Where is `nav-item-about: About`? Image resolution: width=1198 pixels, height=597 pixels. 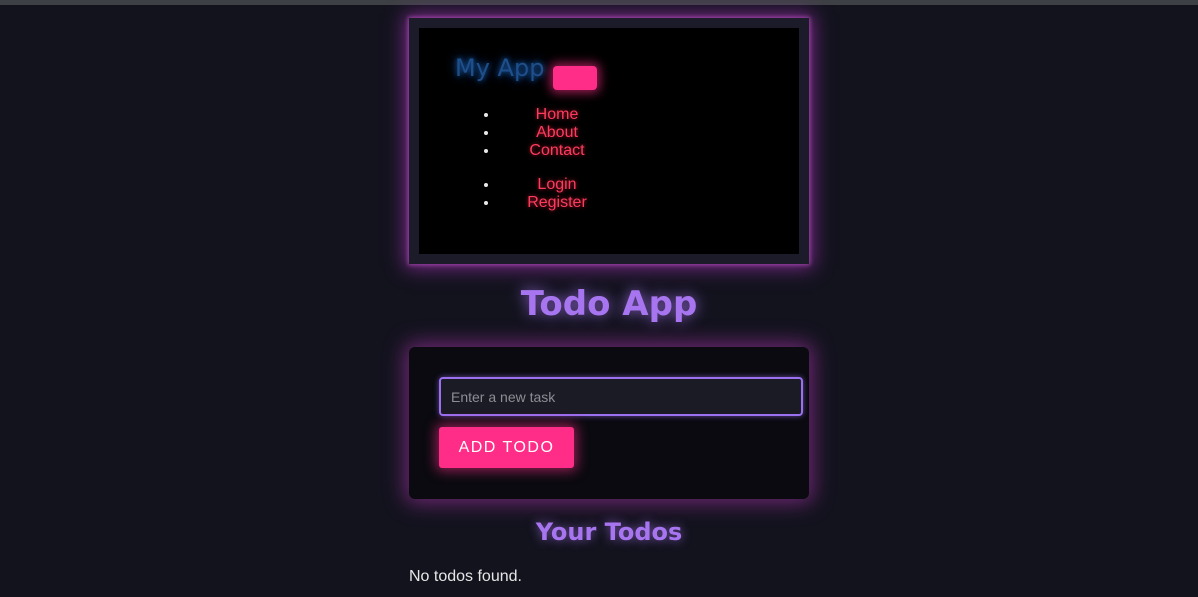
nav-item-about: About is located at coordinates (609, 133).